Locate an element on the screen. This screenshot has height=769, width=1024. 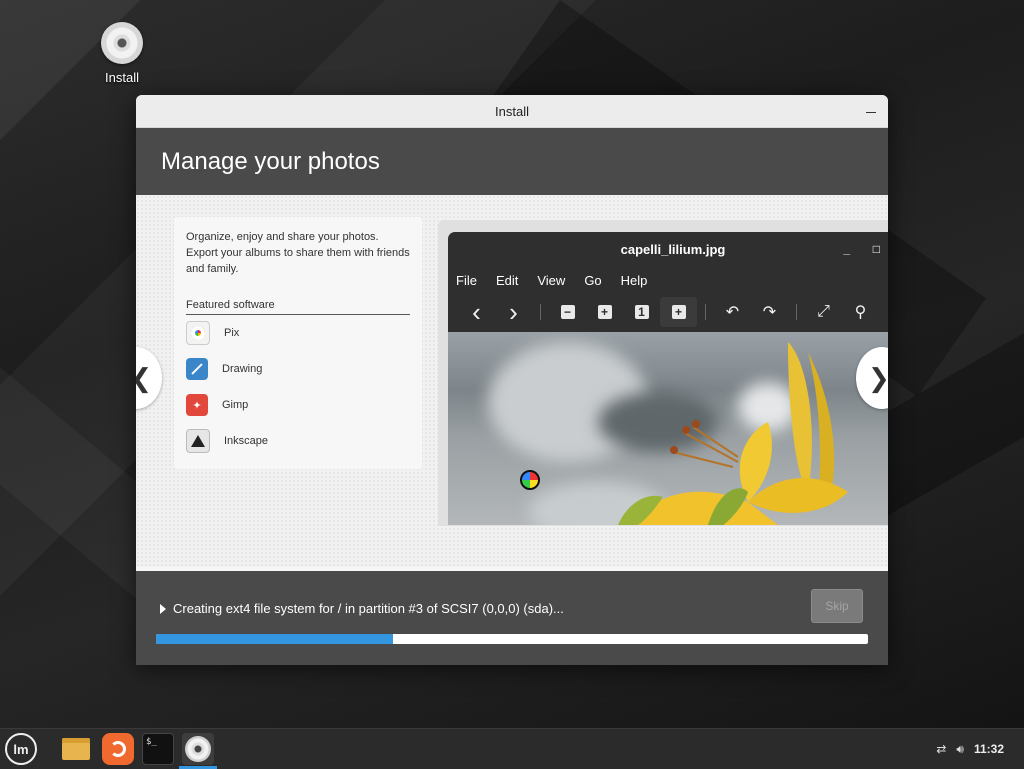
taskbar: lm $_ ⇄ 🔊︎ 11:32 is located at coordinates (512, 748).